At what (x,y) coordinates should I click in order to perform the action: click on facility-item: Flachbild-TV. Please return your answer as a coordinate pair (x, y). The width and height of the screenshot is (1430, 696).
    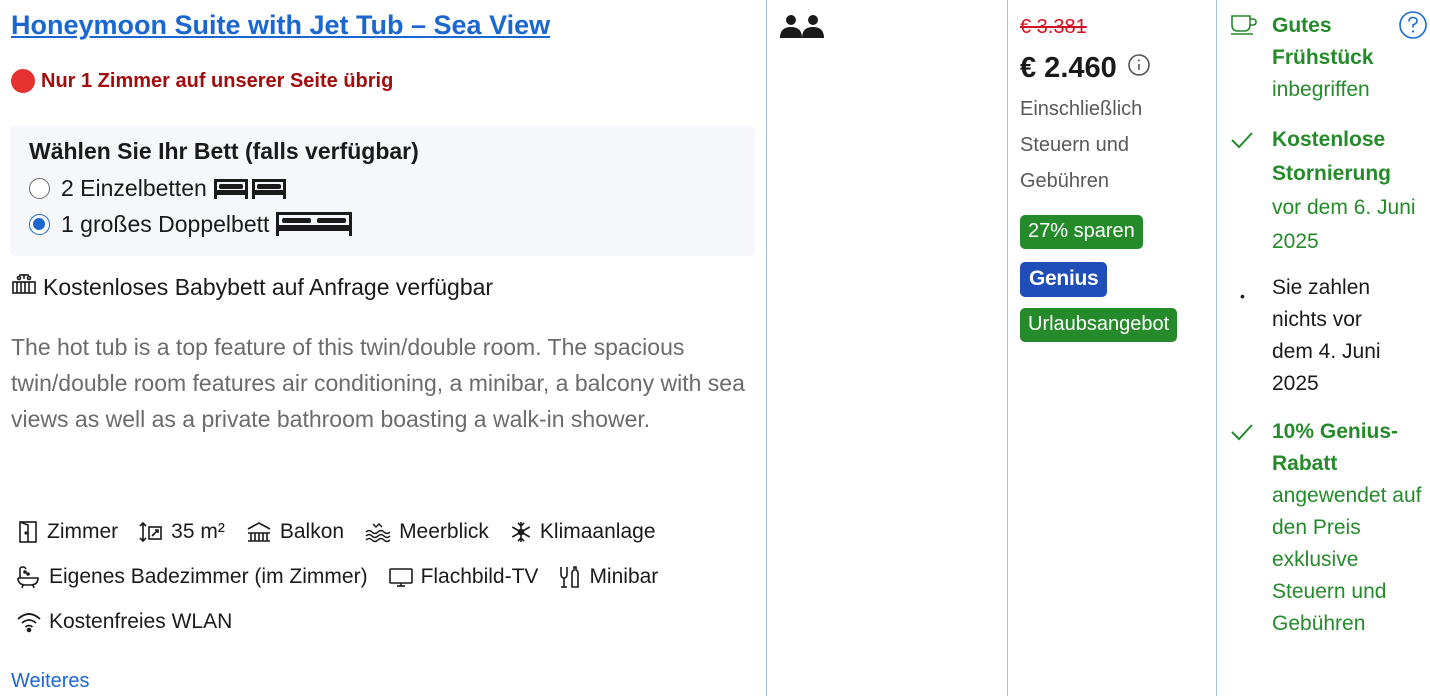
    Looking at the image, I should click on (463, 577).